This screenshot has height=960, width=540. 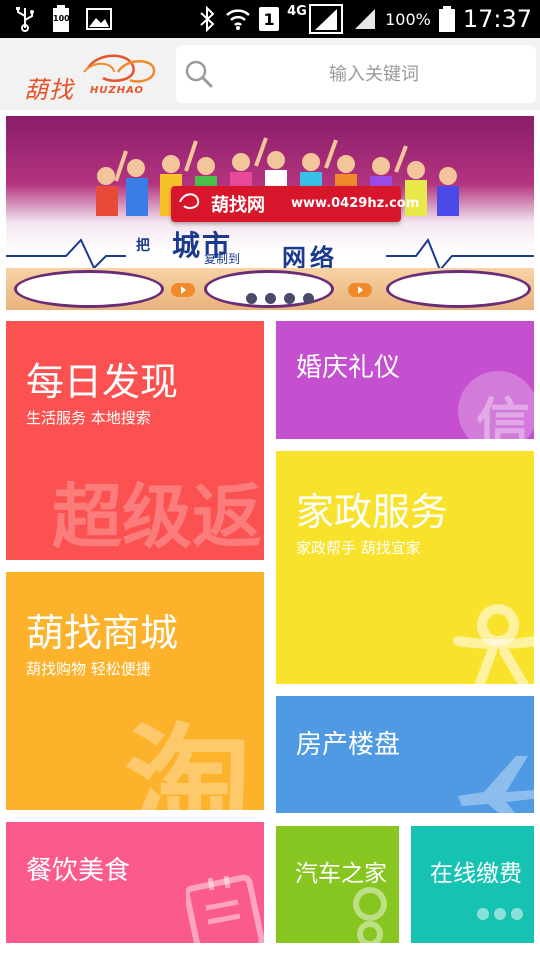 I want to click on battery-percent: 100%, so click(x=408, y=19).